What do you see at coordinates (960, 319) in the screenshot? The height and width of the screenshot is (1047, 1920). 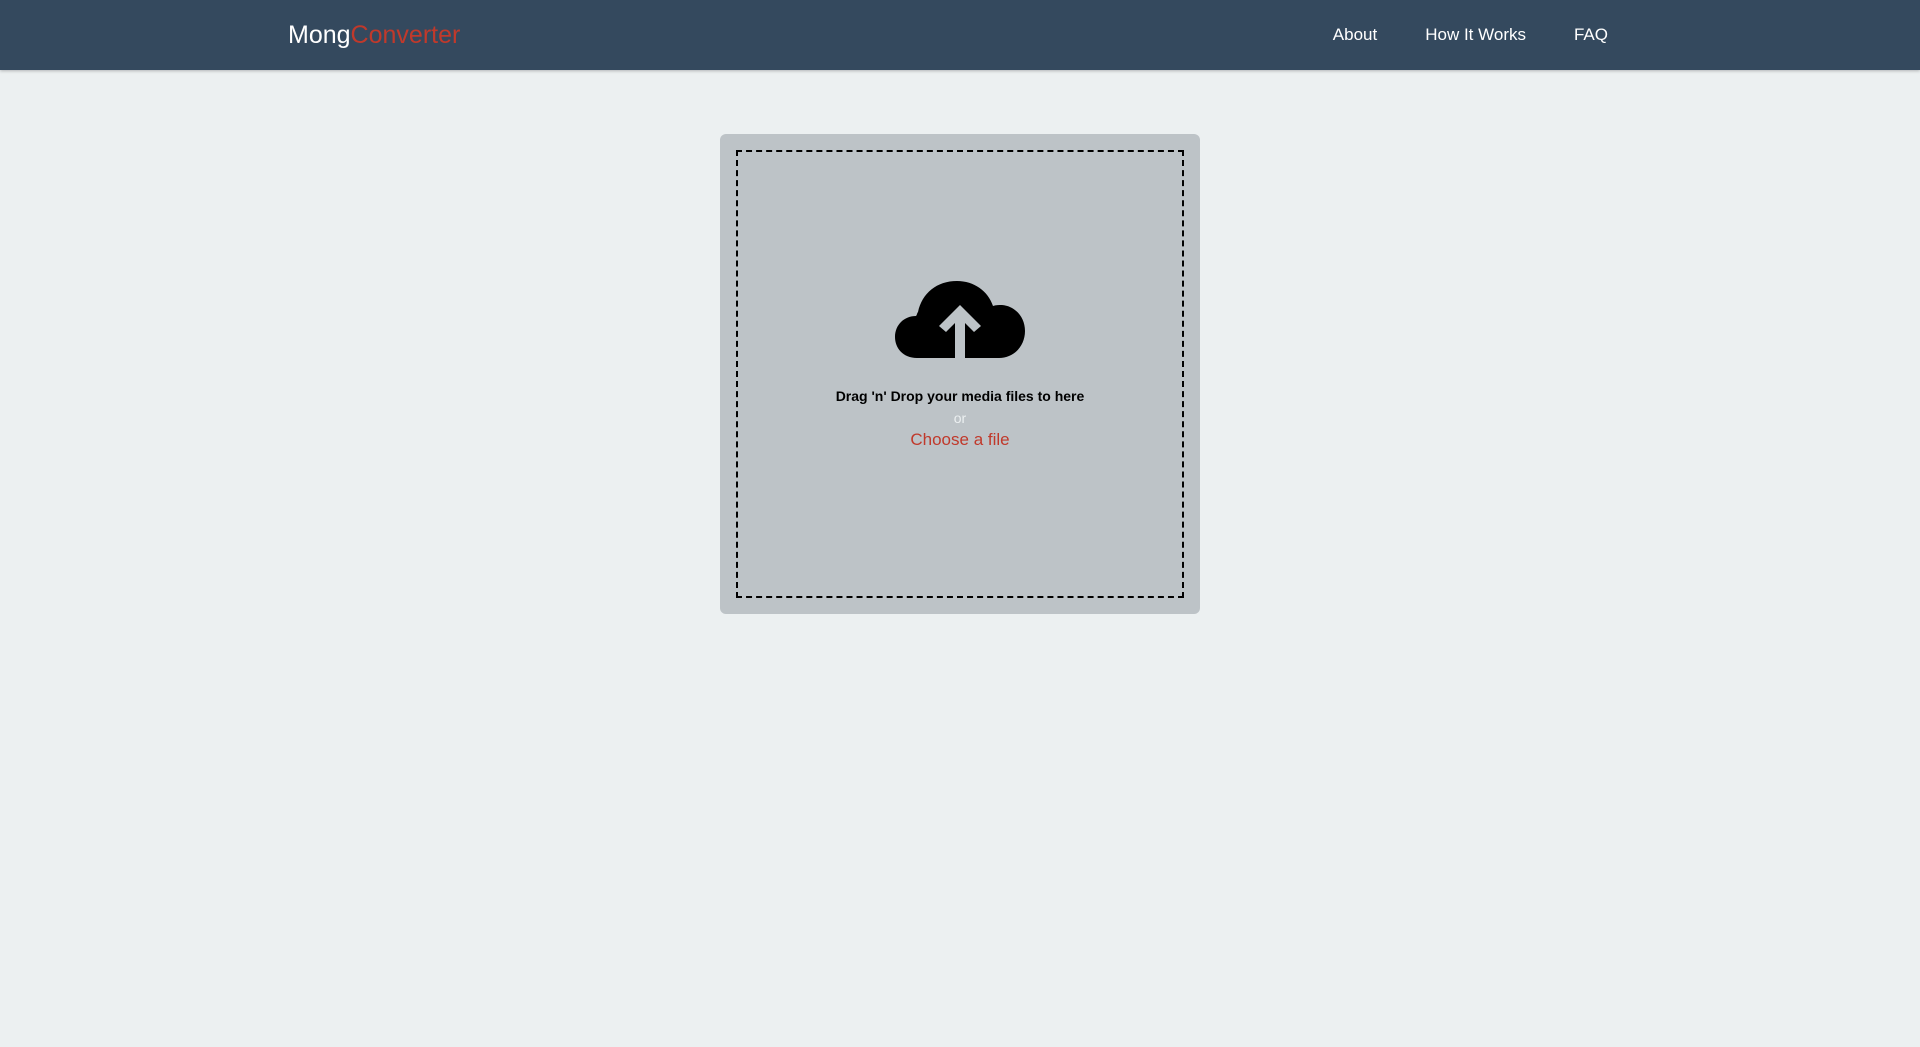 I see `cloud-upload-icon` at bounding box center [960, 319].